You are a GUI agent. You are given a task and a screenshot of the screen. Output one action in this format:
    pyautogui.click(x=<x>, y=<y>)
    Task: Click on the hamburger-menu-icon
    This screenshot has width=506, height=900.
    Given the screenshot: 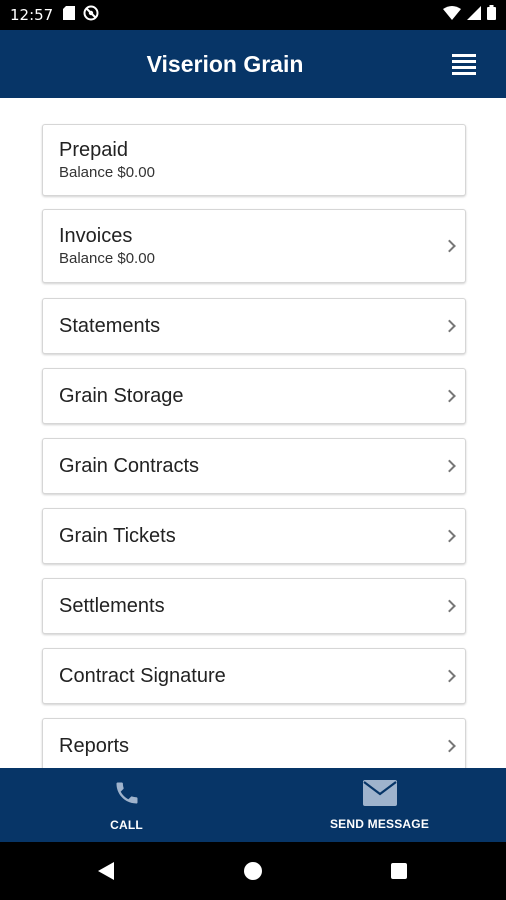 What is the action you would take?
    pyautogui.click(x=464, y=64)
    